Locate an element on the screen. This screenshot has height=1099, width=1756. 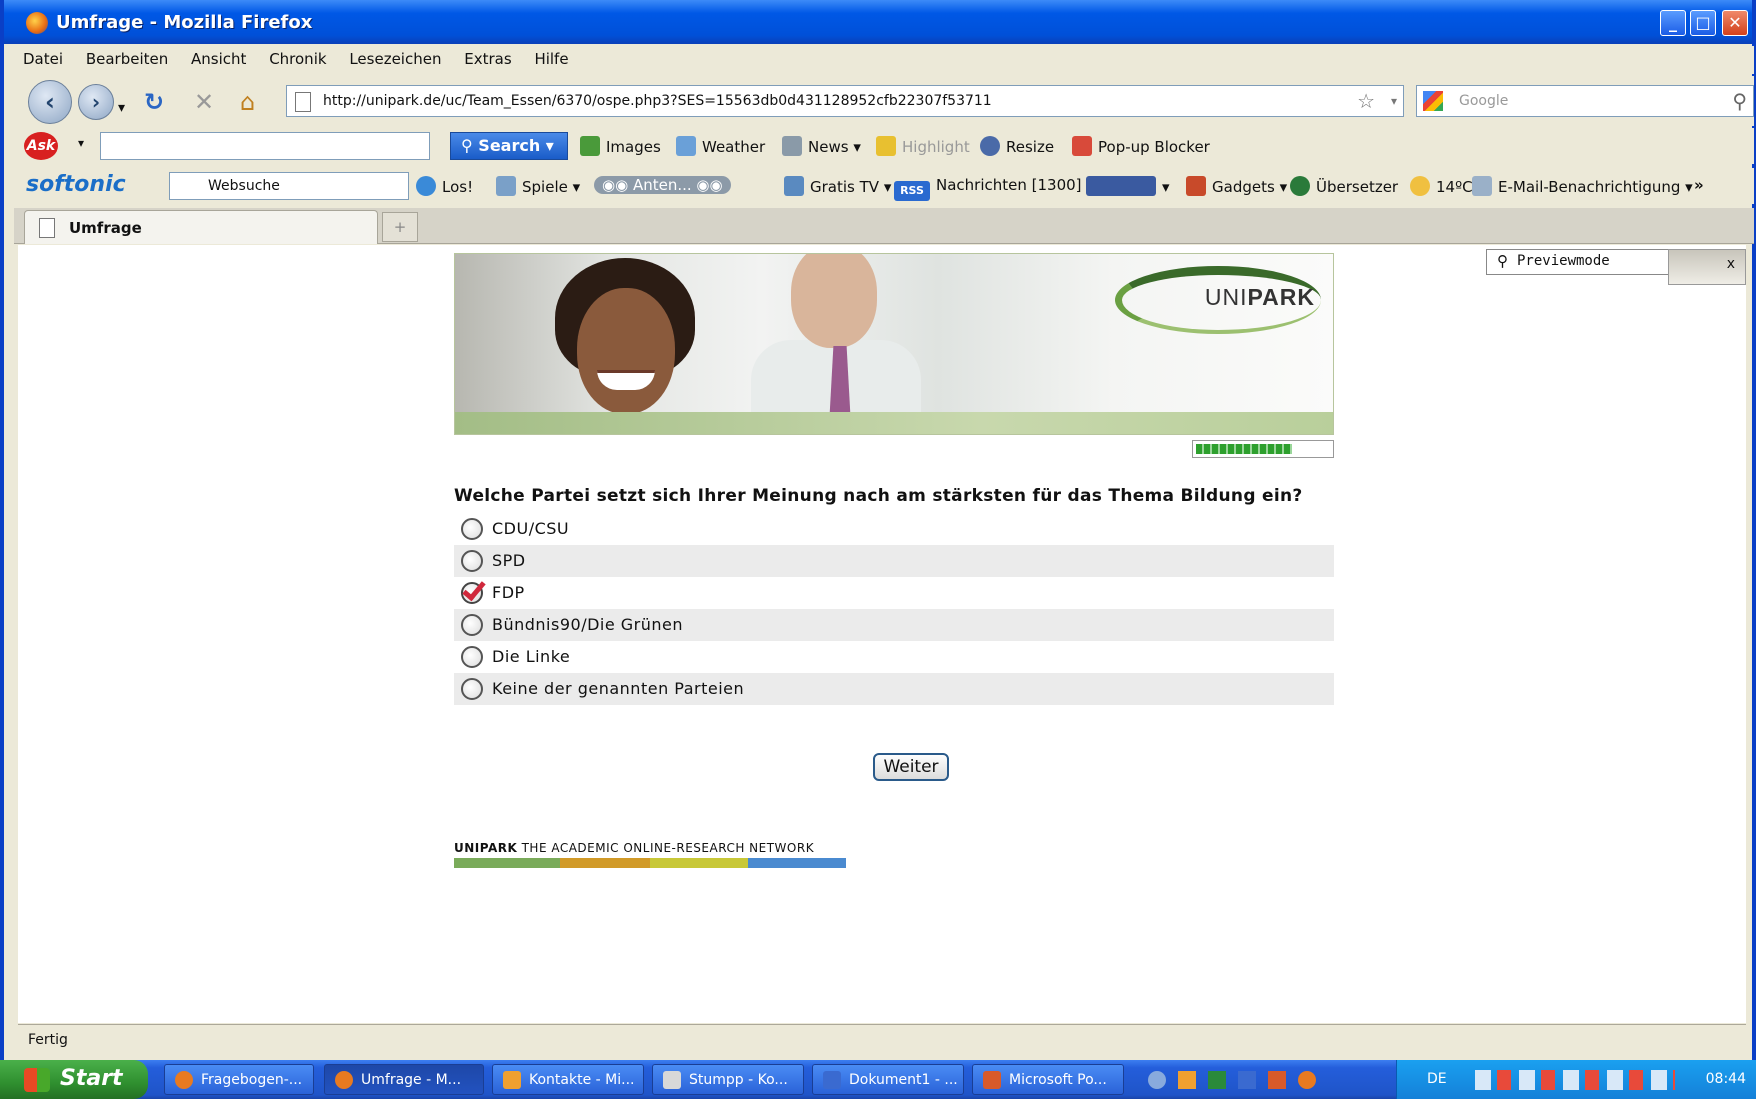
spiele-button: Spiele ▾ is located at coordinates (538, 186).